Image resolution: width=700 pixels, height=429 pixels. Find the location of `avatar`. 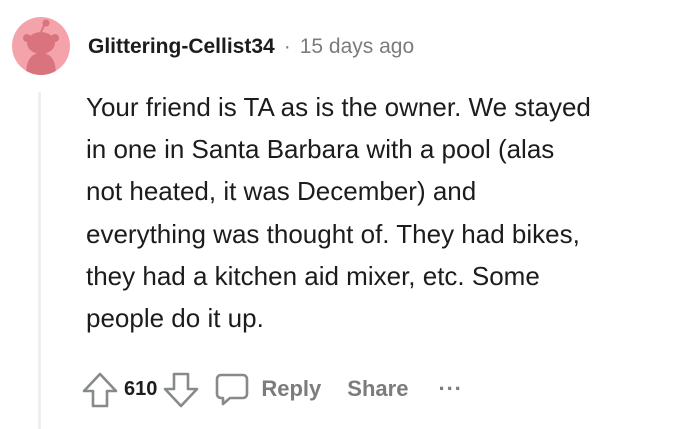

avatar is located at coordinates (41, 46).